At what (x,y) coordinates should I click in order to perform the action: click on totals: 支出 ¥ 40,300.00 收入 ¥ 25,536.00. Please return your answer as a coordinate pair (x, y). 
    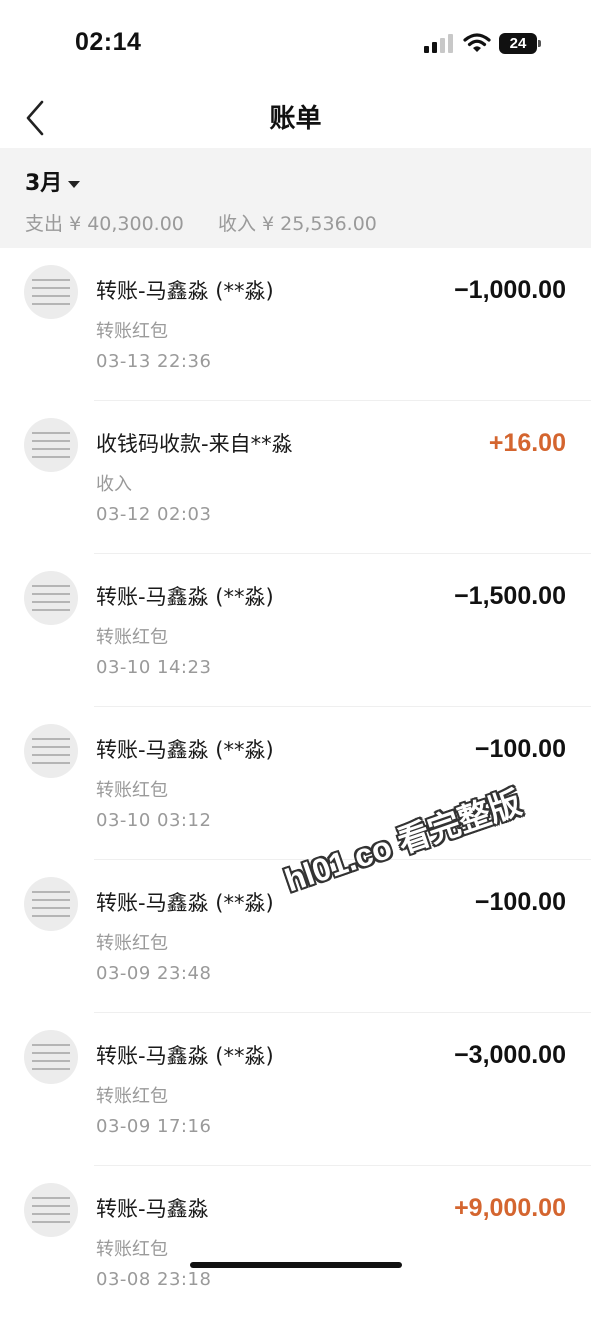
    Looking at the image, I should click on (201, 222).